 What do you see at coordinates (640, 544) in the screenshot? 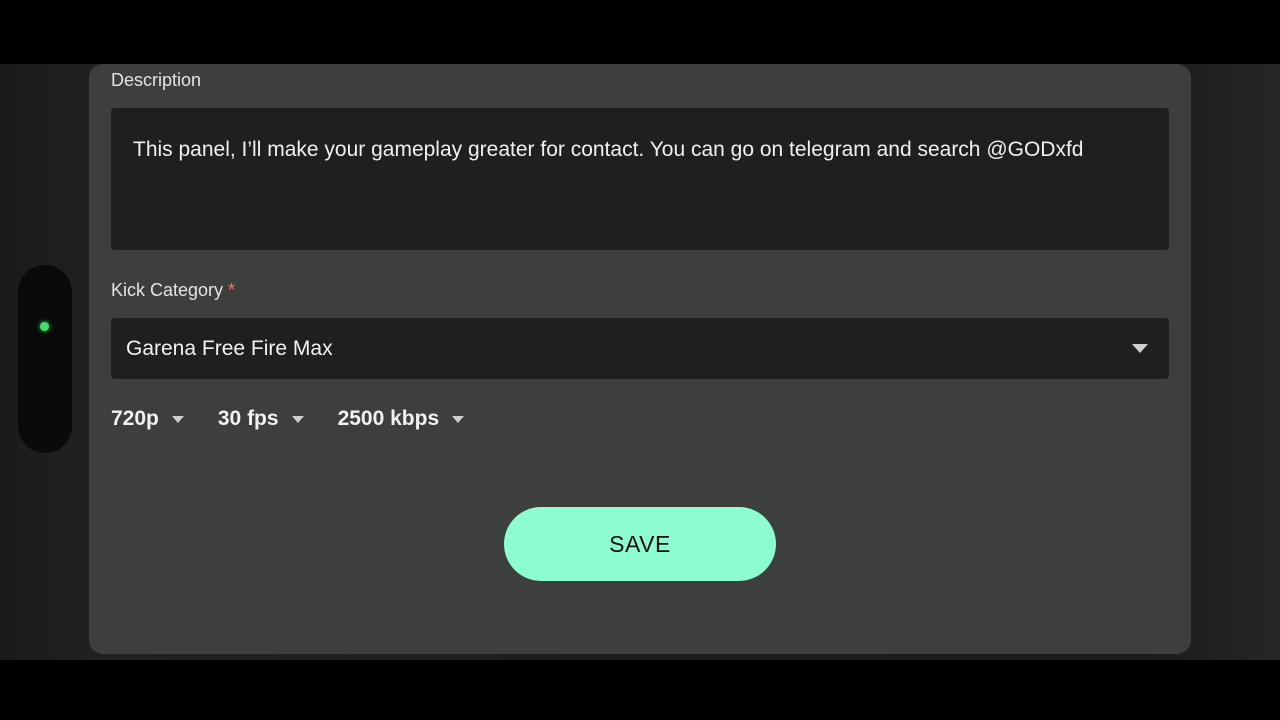
I see `save-button: SAVE` at bounding box center [640, 544].